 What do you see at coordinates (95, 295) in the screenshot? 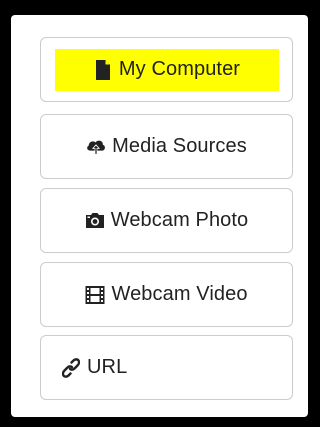
I see `film-icon` at bounding box center [95, 295].